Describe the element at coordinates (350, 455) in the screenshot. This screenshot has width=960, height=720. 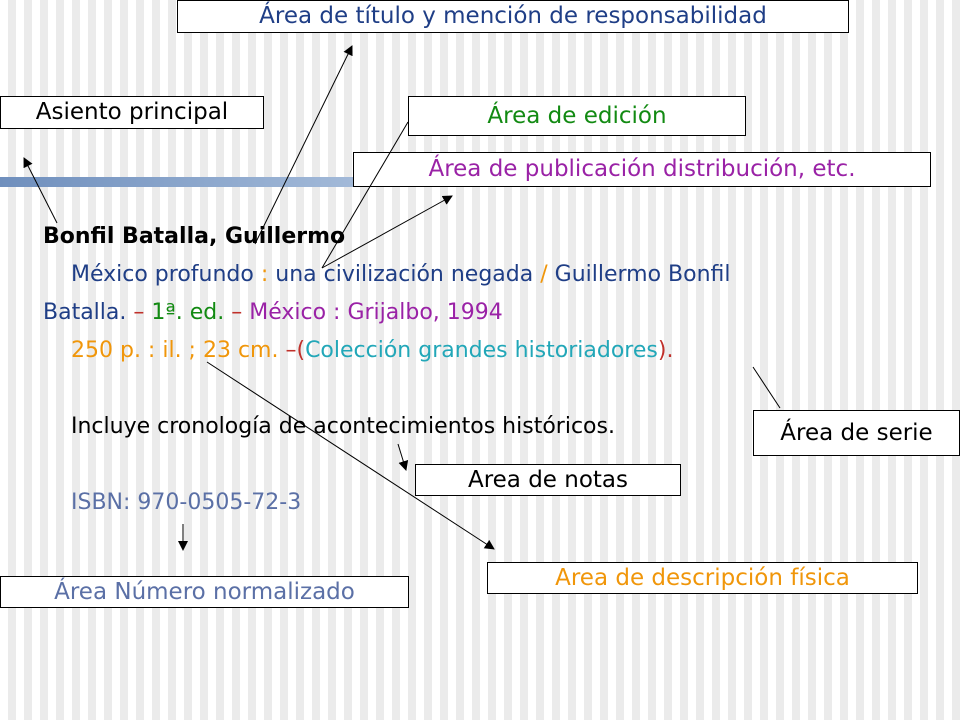
I see `arrow-physical-description` at that location.